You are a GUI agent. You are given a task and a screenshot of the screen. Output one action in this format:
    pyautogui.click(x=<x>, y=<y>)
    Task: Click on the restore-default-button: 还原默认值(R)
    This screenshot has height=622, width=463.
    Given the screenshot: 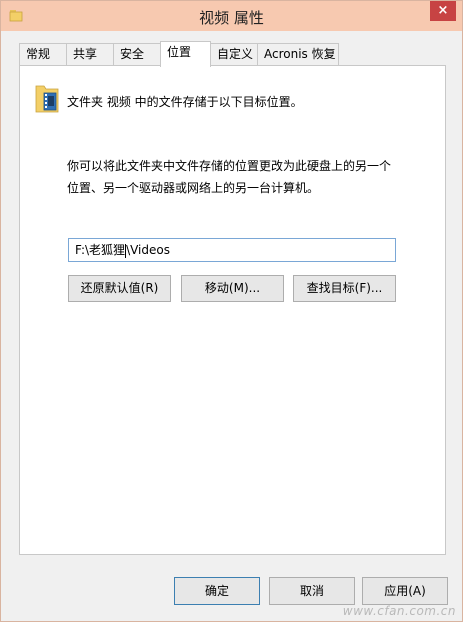 What is the action you would take?
    pyautogui.click(x=119, y=288)
    